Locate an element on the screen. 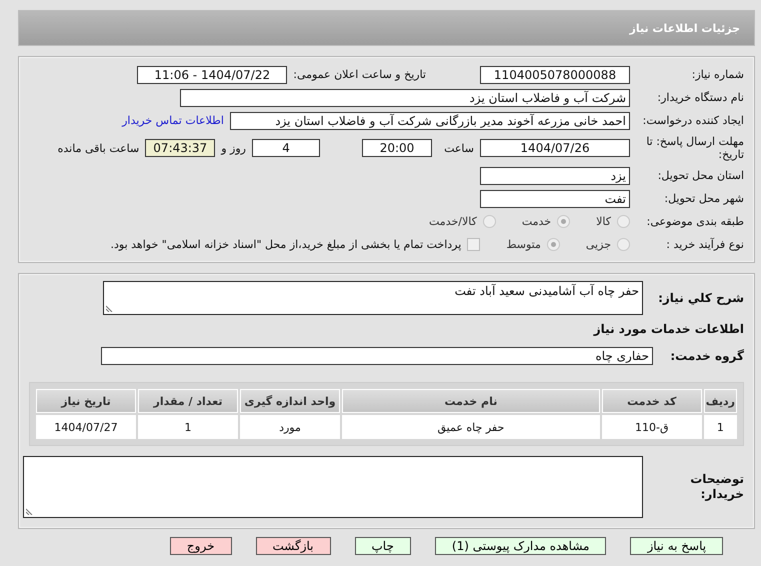  requester-field: احمد خانی مزرعه آخوند مدیر بازرگانی شرکت آب و فاضلاب استان یزد is located at coordinates (430, 121).